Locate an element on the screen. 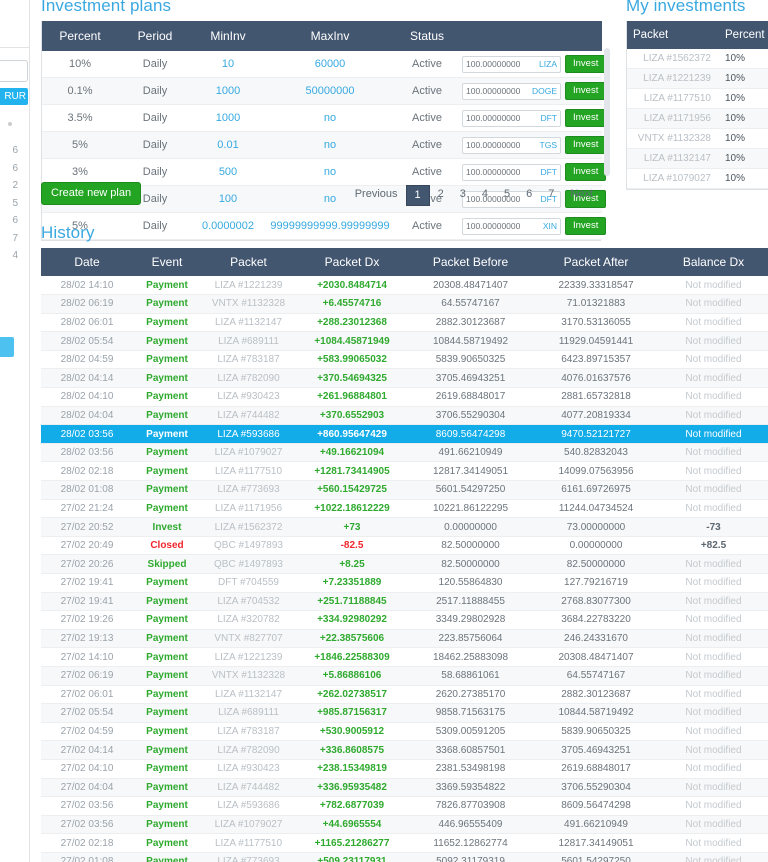  packet-dx-value: +2030.8484714 is located at coordinates (352, 285).